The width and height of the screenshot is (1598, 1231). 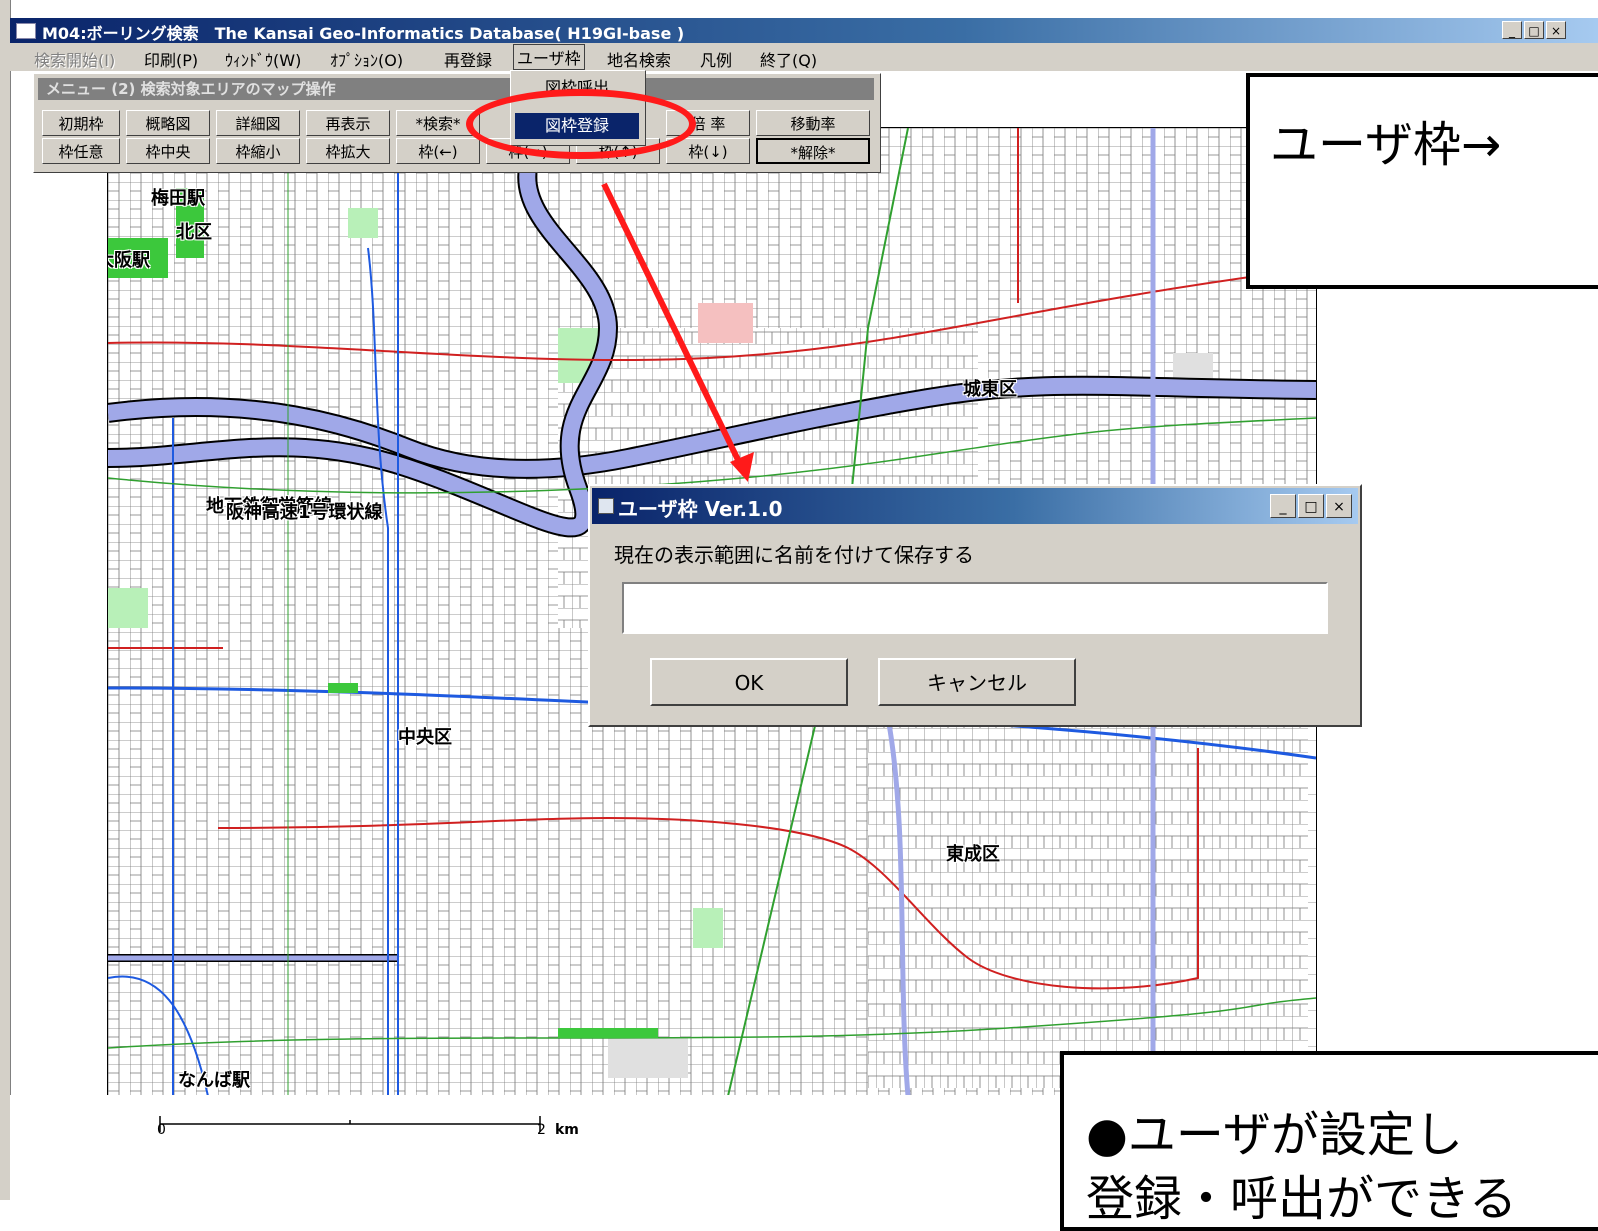 I want to click on maximize-button: □, so click(x=1534, y=30).